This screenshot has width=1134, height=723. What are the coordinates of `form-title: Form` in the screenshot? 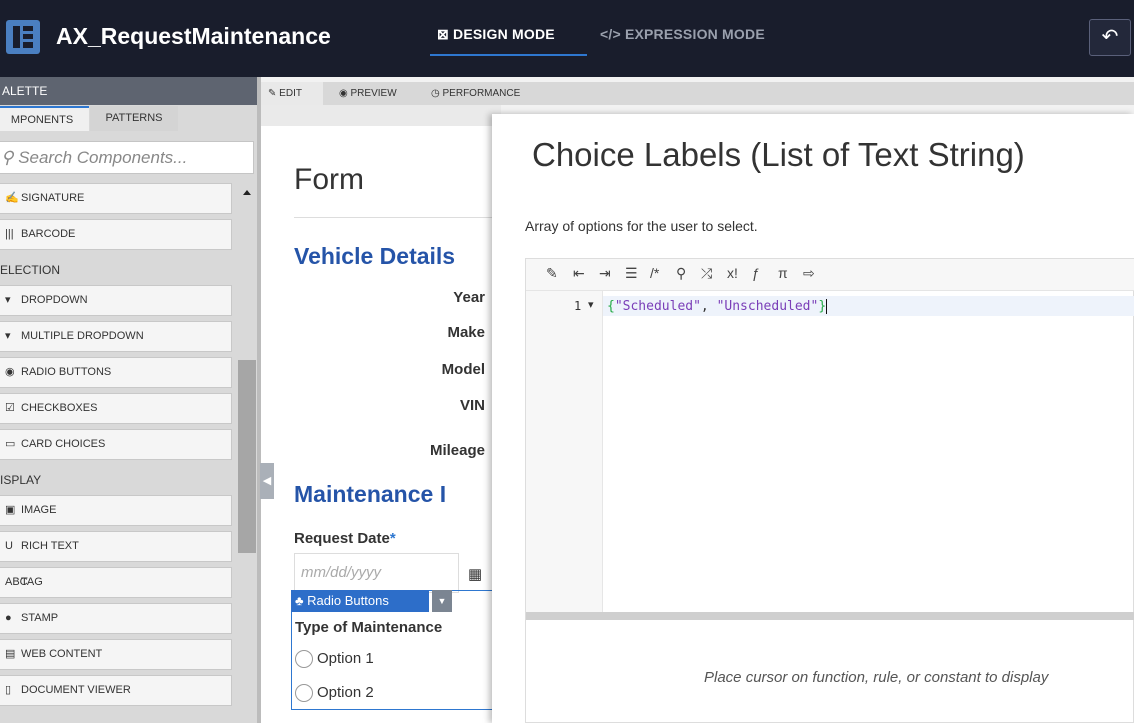 It's located at (329, 179).